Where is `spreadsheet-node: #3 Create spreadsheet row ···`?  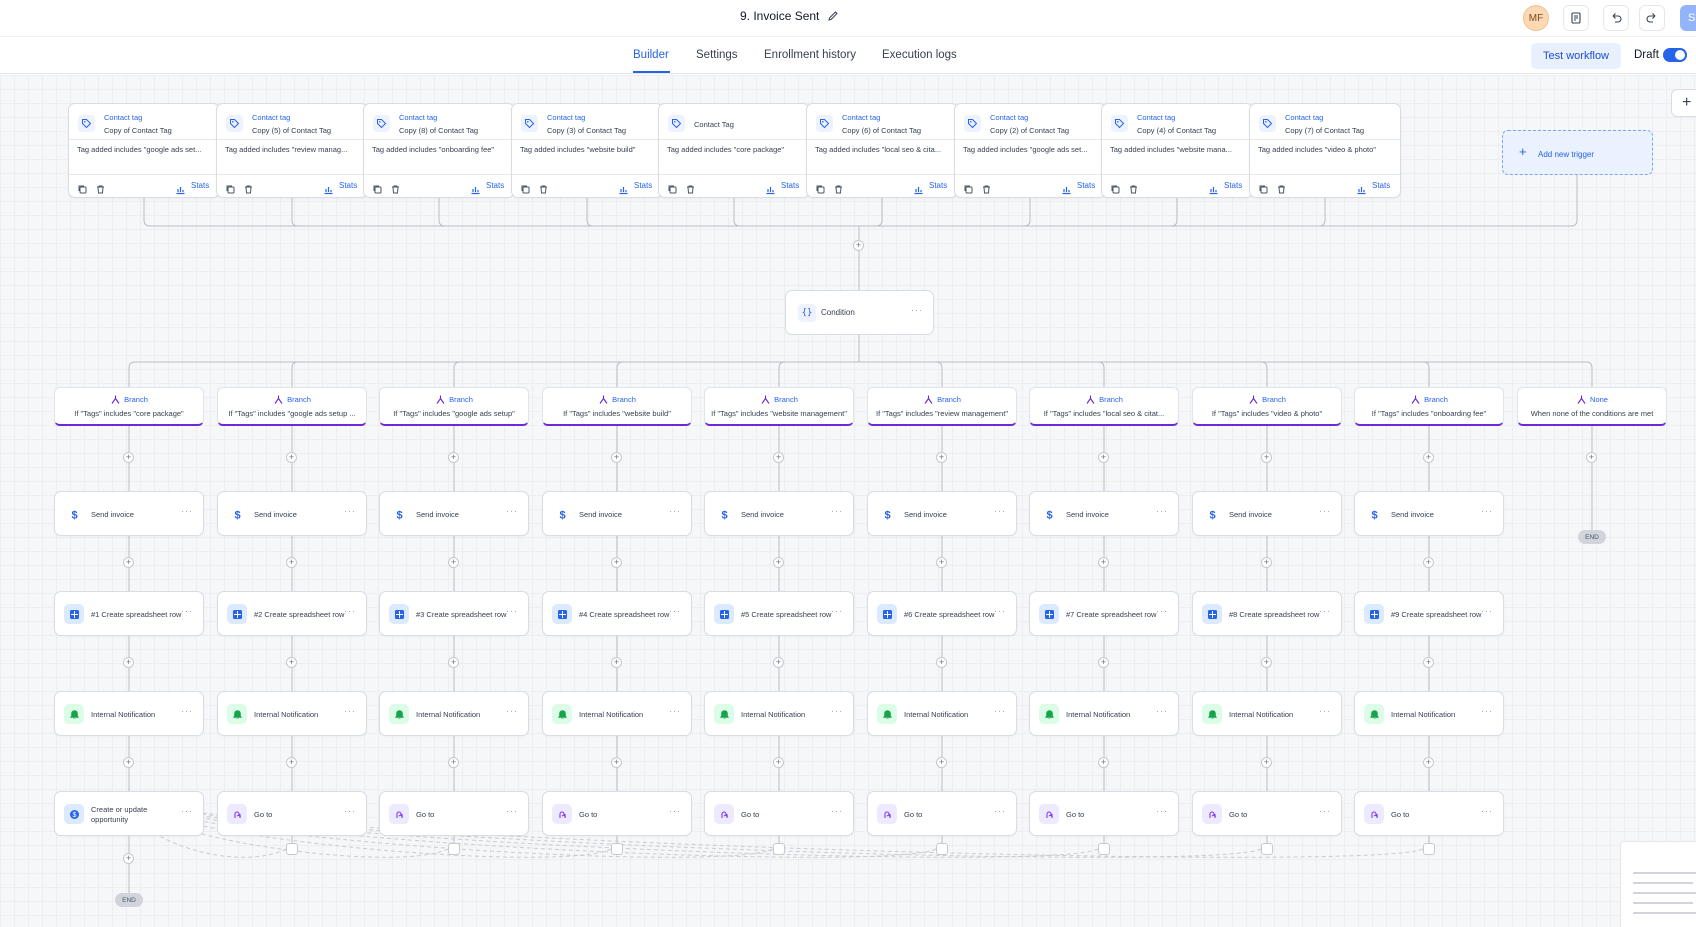 spreadsheet-node: #3 Create spreadsheet row ··· is located at coordinates (454, 613).